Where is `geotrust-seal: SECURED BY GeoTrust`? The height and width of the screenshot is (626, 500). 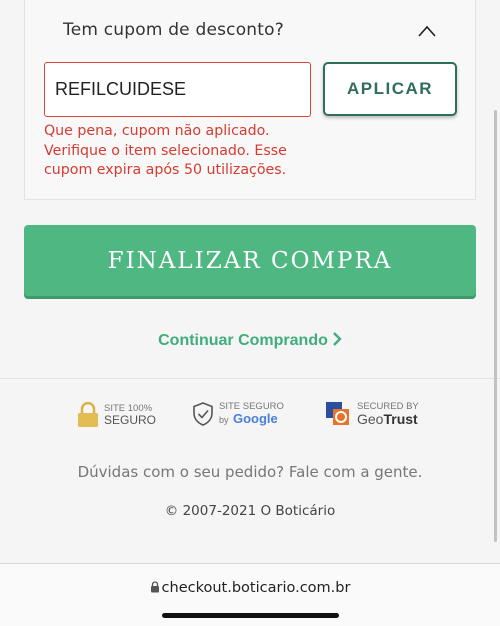
geotrust-seal: SECURED BY GeoTrust is located at coordinates (372, 414).